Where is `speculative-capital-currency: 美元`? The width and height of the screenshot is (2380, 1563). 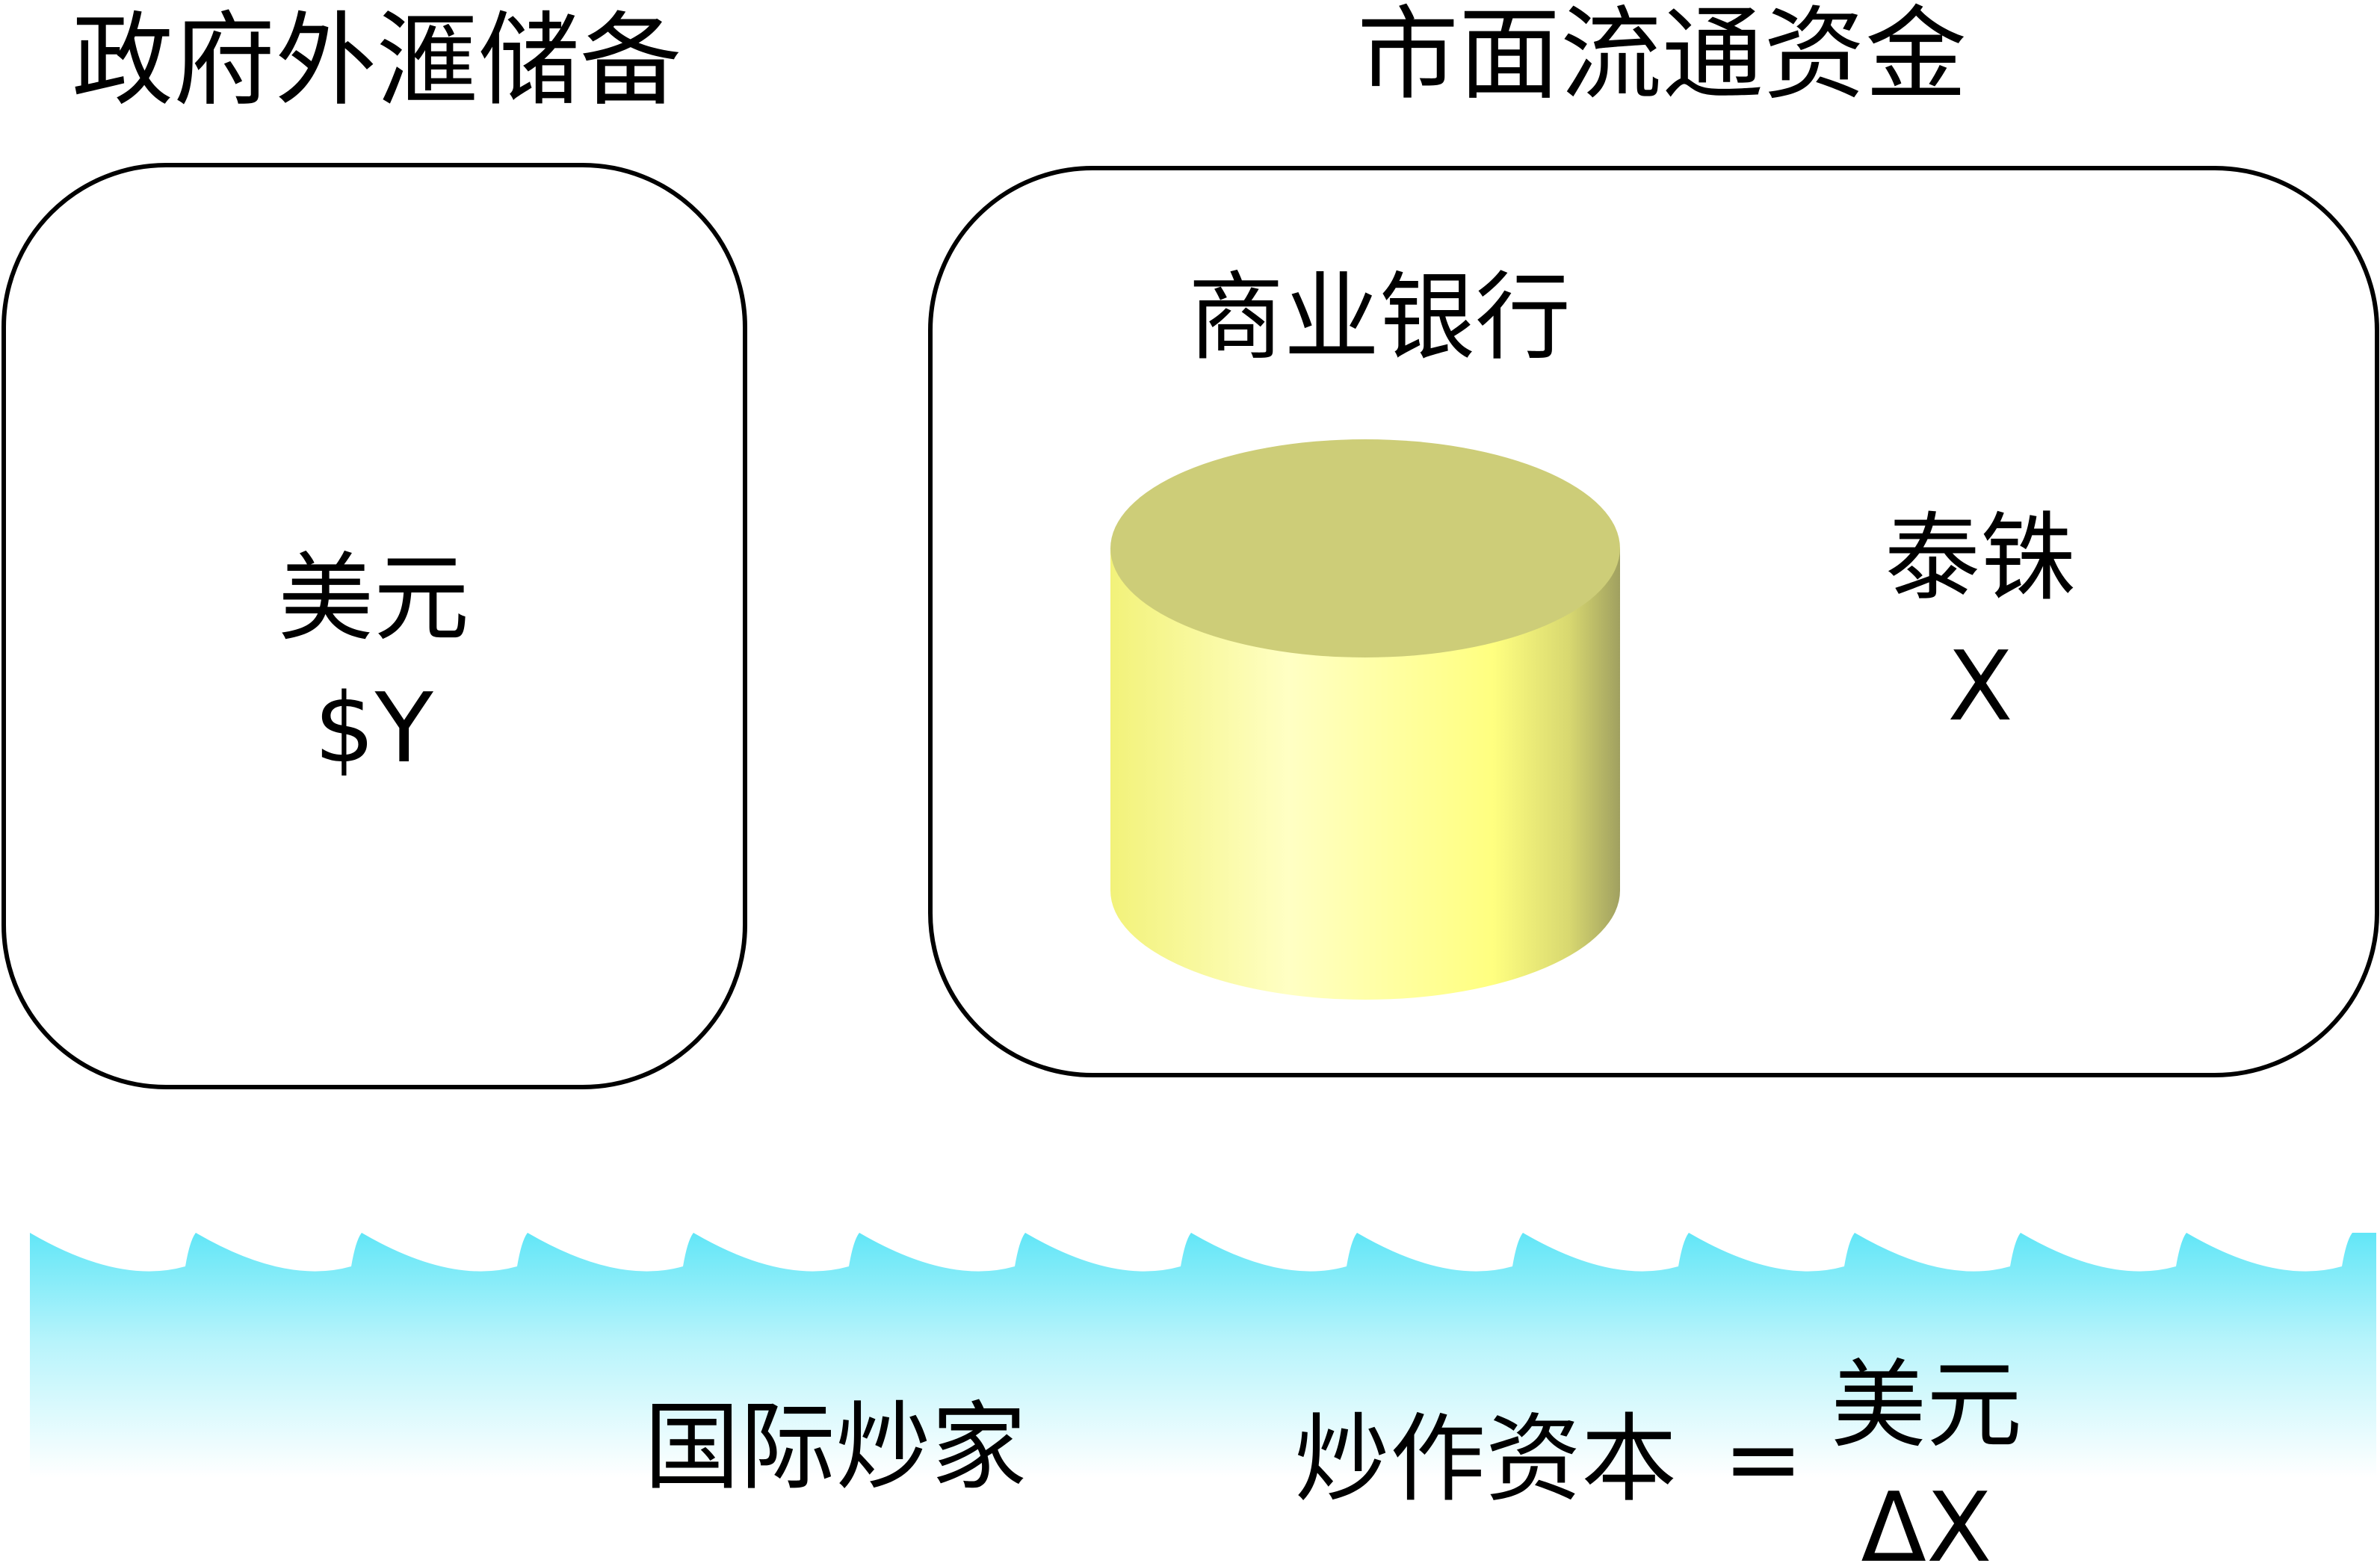
speculative-capital-currency: 美元 is located at coordinates (1926, 1405).